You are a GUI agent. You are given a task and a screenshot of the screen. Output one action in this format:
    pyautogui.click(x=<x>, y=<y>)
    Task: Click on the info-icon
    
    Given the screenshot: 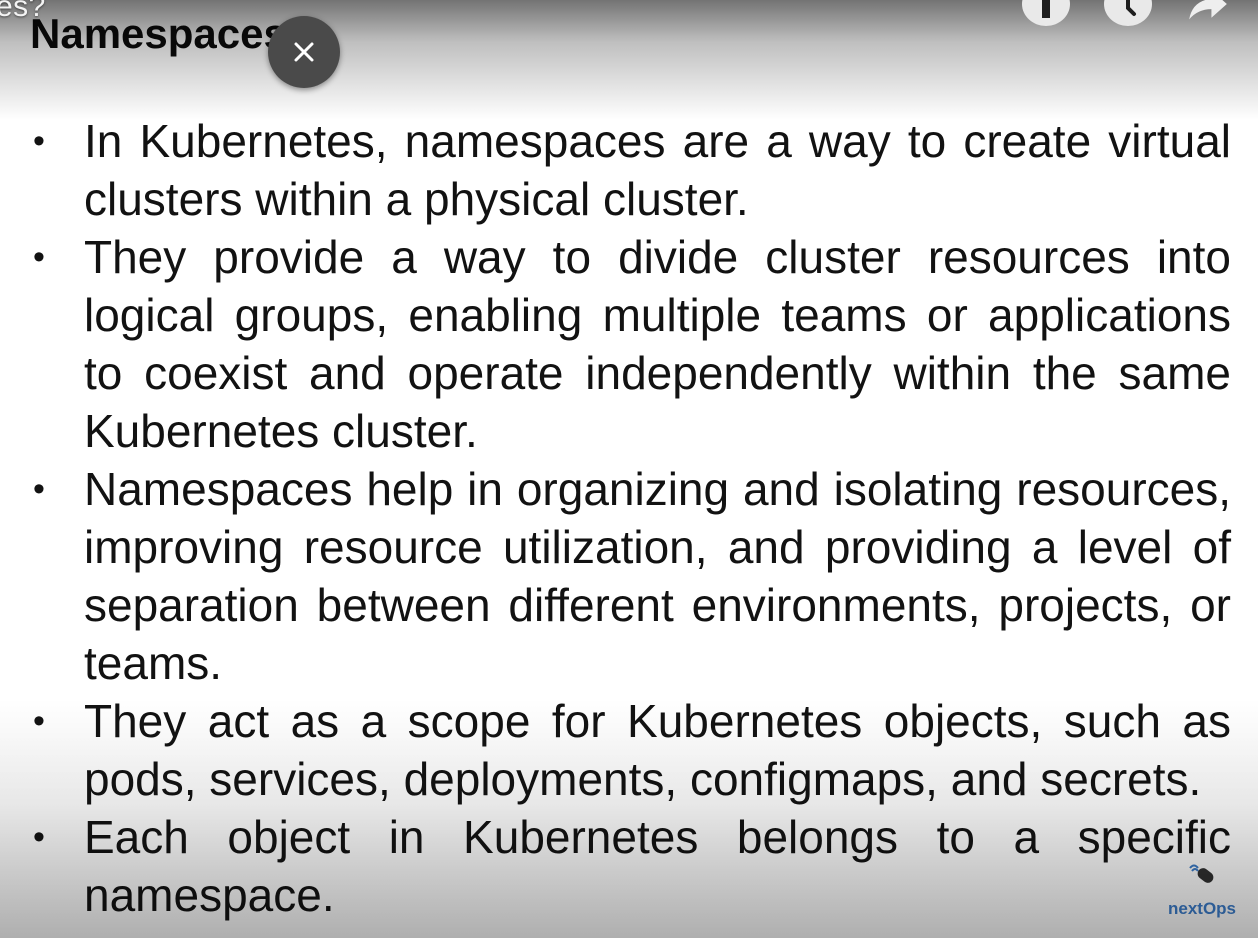 What is the action you would take?
    pyautogui.click(x=1046, y=9)
    